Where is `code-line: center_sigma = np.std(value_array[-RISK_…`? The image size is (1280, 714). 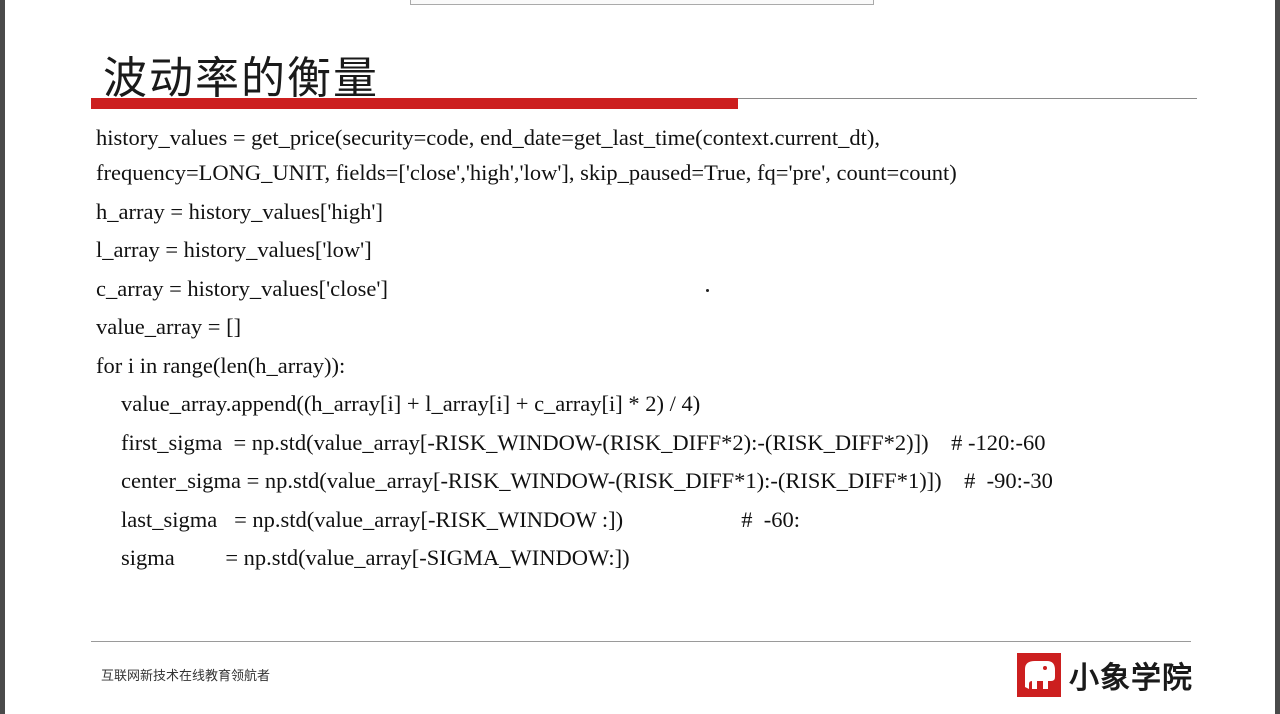 code-line: center_sigma = np.std(value_array[-RISK_… is located at coordinates (587, 480).